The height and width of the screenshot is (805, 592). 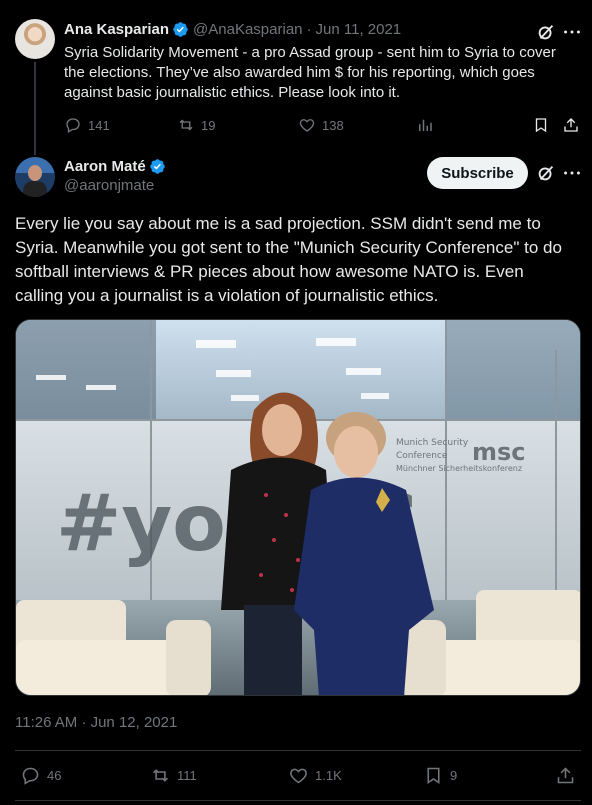 What do you see at coordinates (54, 775) in the screenshot?
I see `reply-count: 46` at bounding box center [54, 775].